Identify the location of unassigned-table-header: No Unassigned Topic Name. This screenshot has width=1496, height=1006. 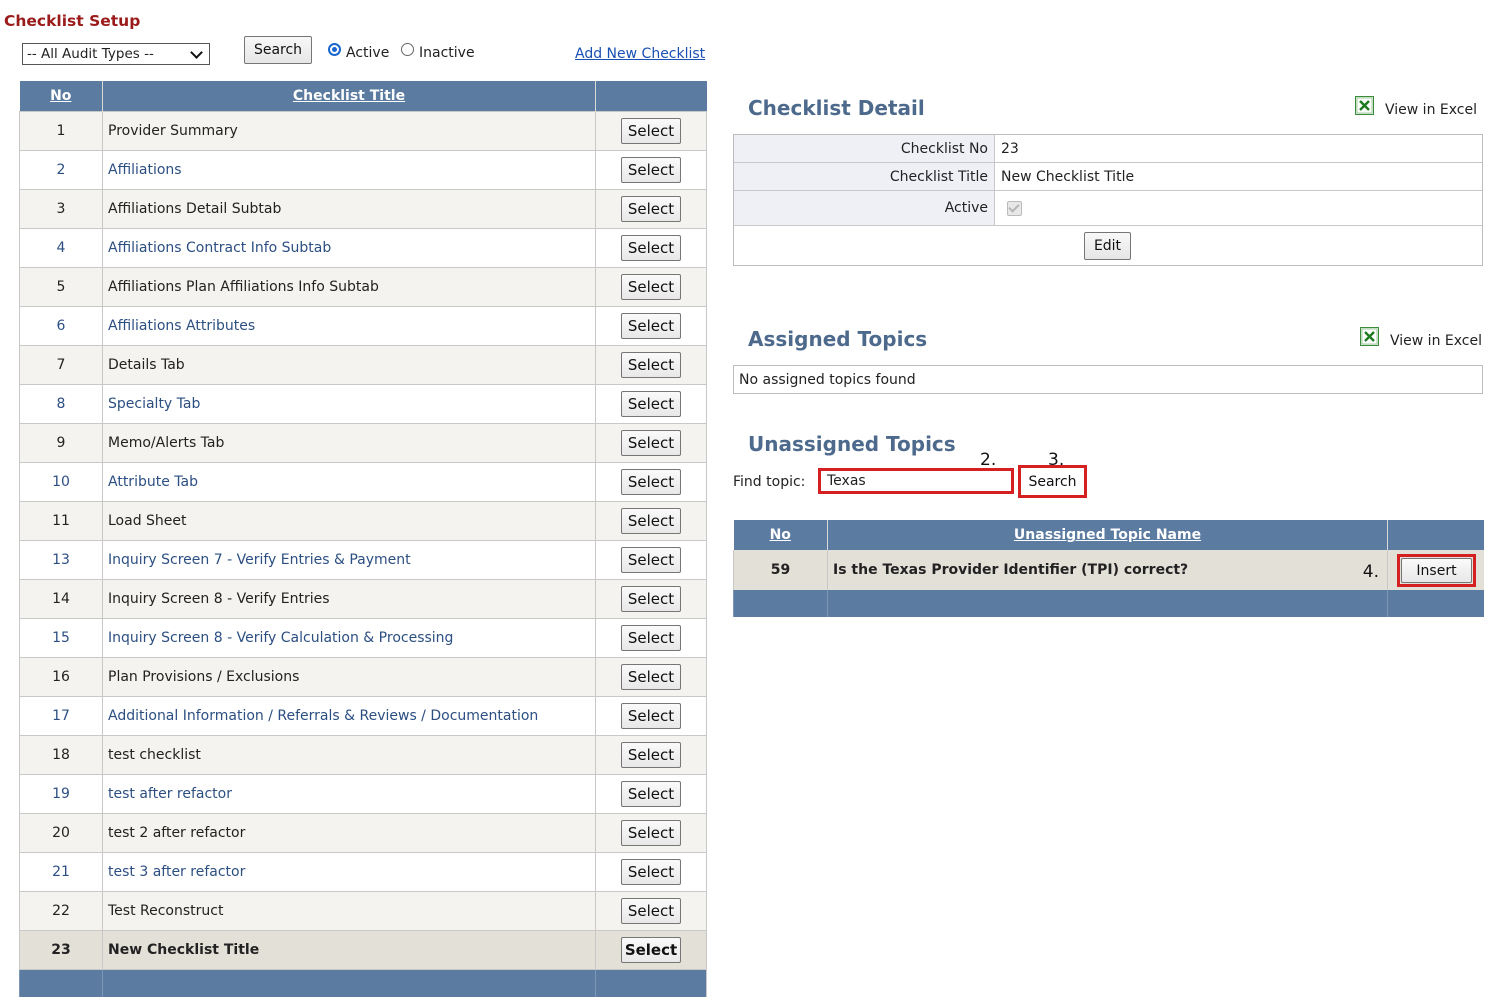
(1108, 535).